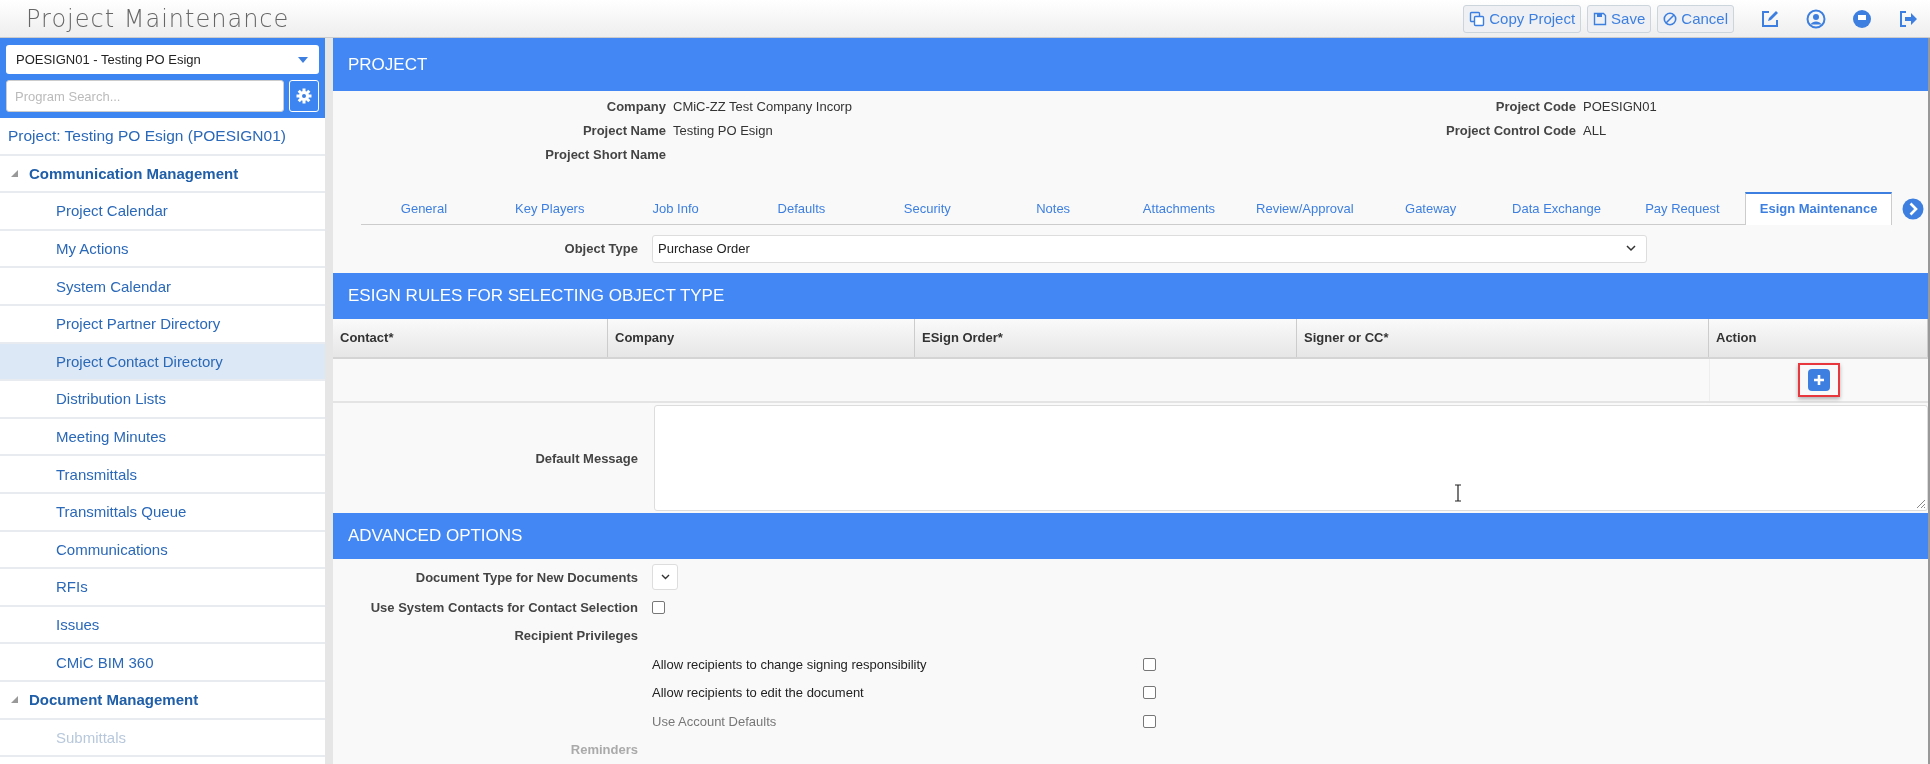 The width and height of the screenshot is (1930, 764). What do you see at coordinates (1430, 208) in the screenshot?
I see `tab: Gateway` at bounding box center [1430, 208].